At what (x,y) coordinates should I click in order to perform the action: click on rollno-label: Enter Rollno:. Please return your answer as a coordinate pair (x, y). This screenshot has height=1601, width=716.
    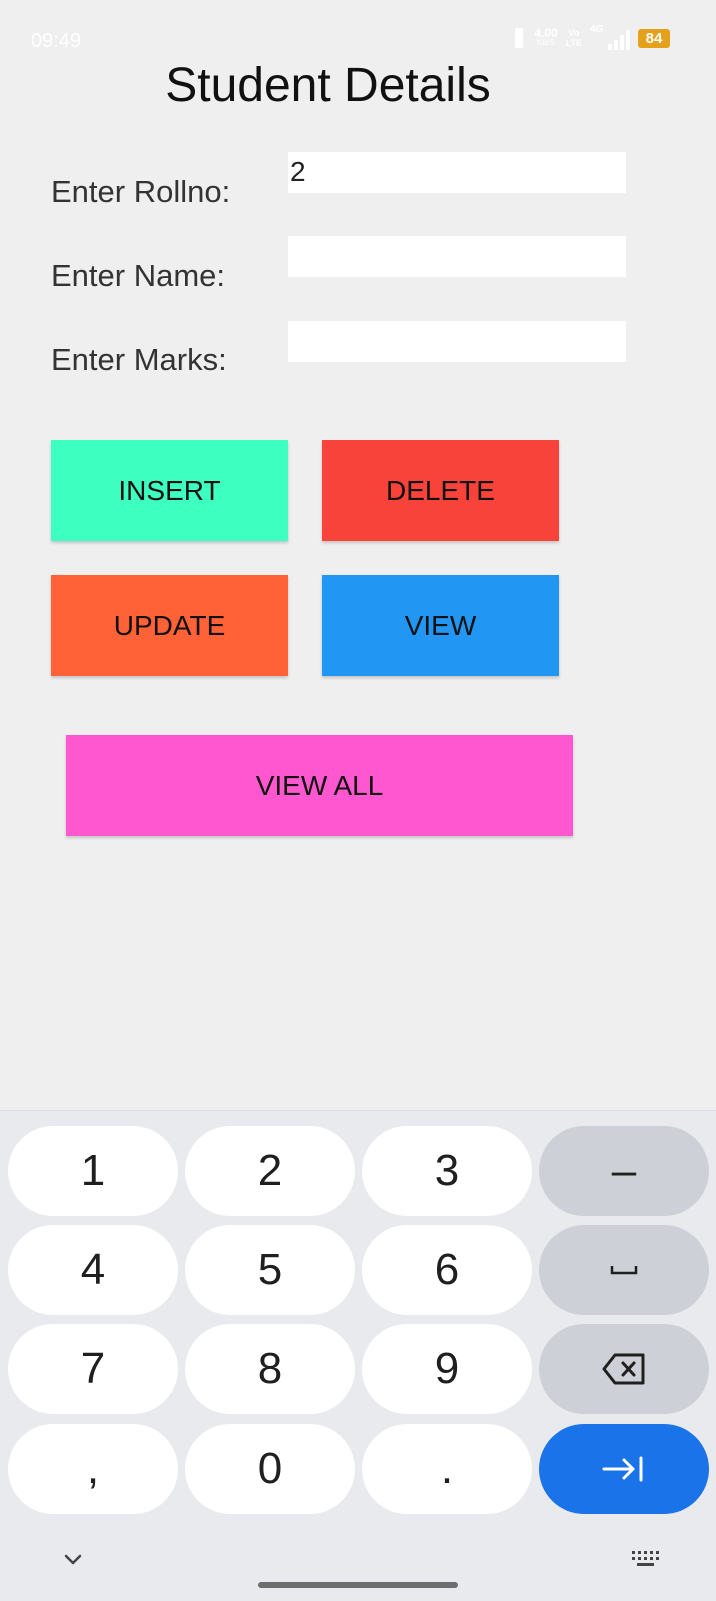
    Looking at the image, I should click on (141, 191).